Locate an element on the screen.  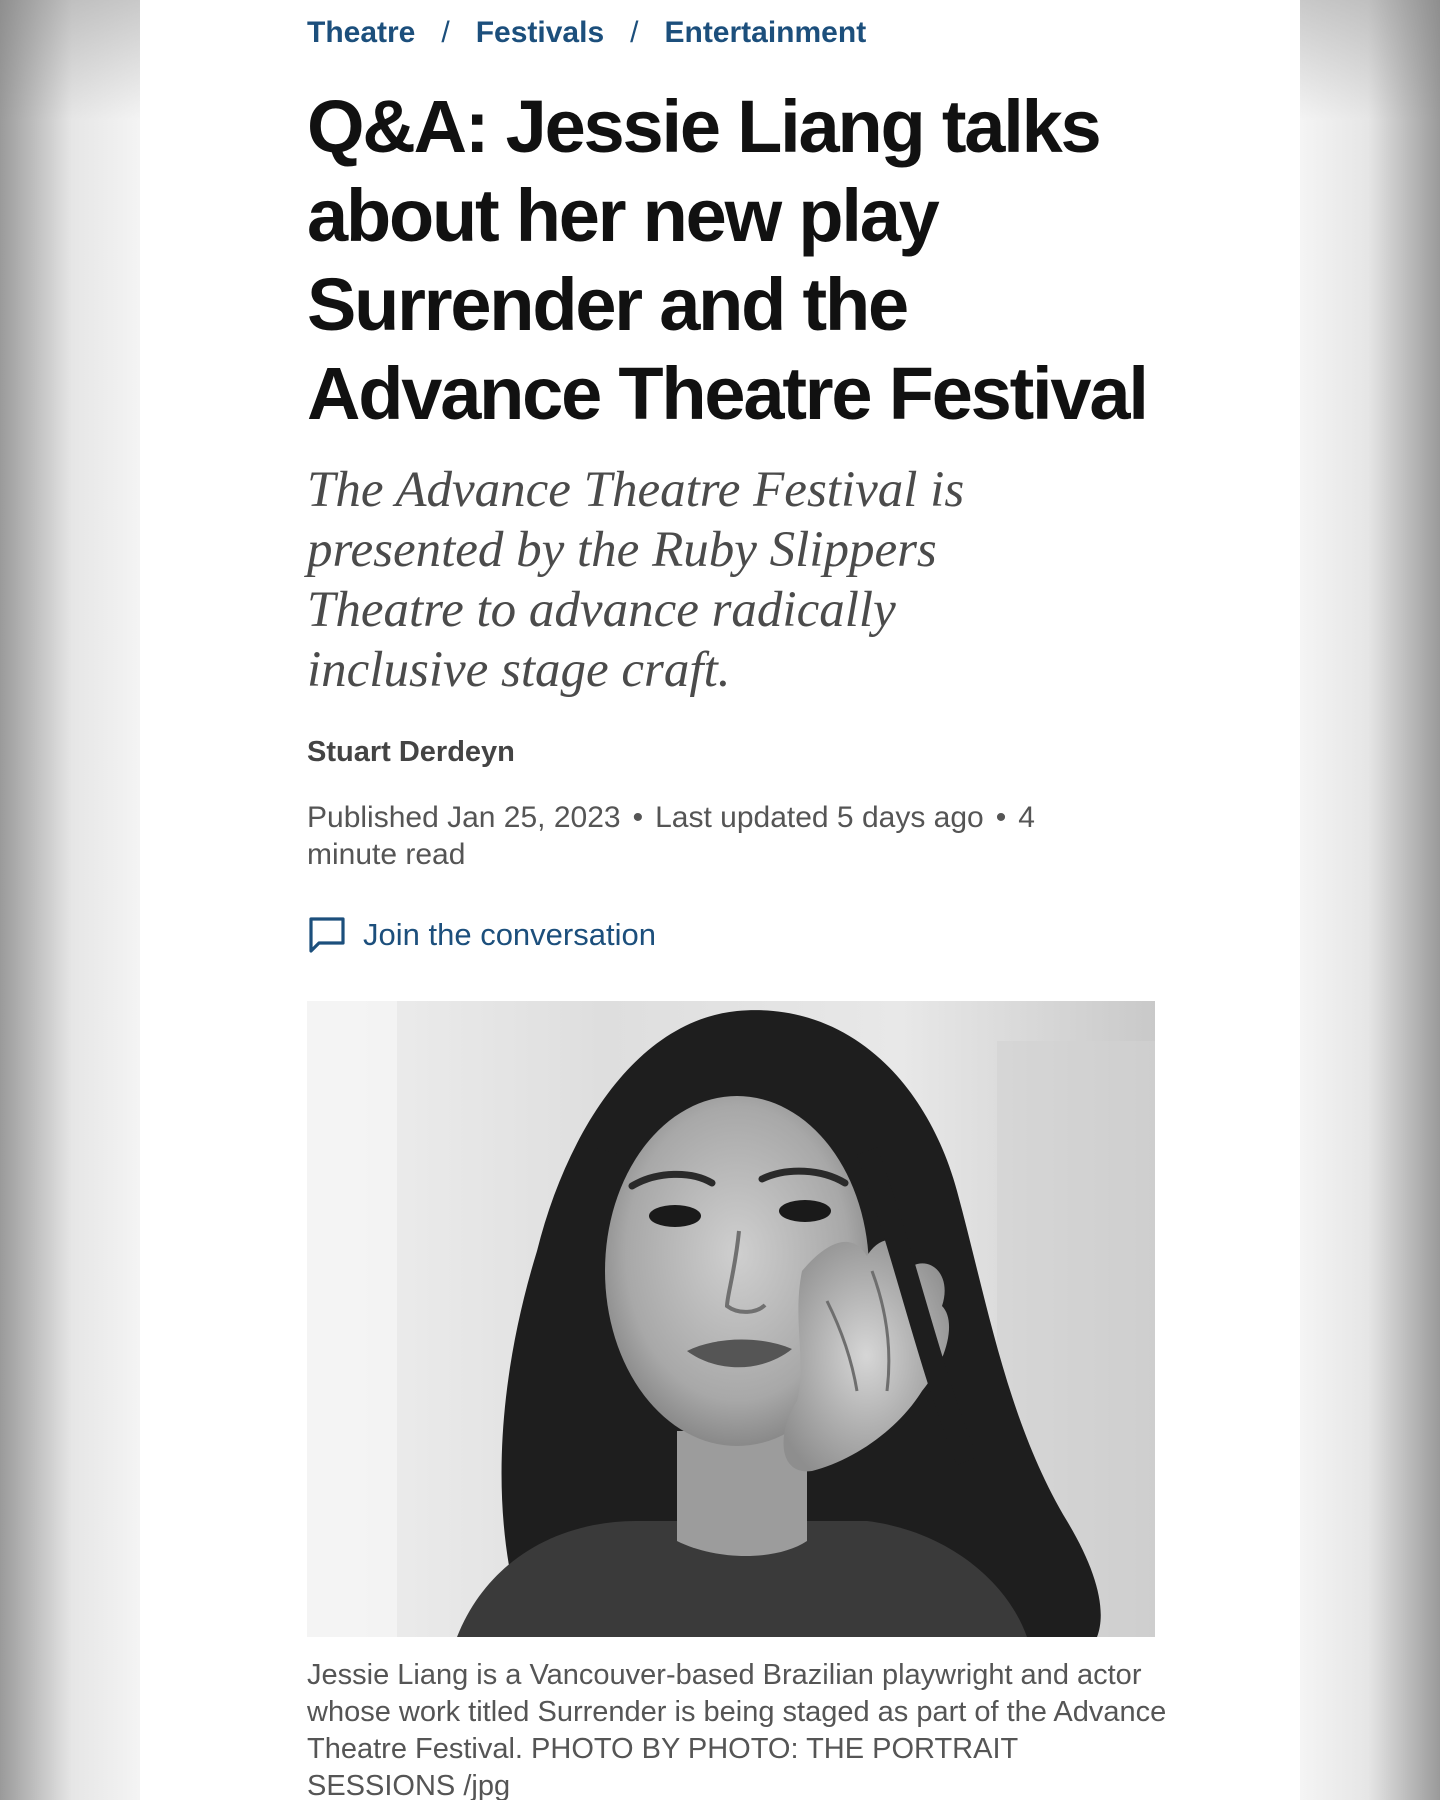
breadcrumb-theatre: Theatre is located at coordinates (361, 33).